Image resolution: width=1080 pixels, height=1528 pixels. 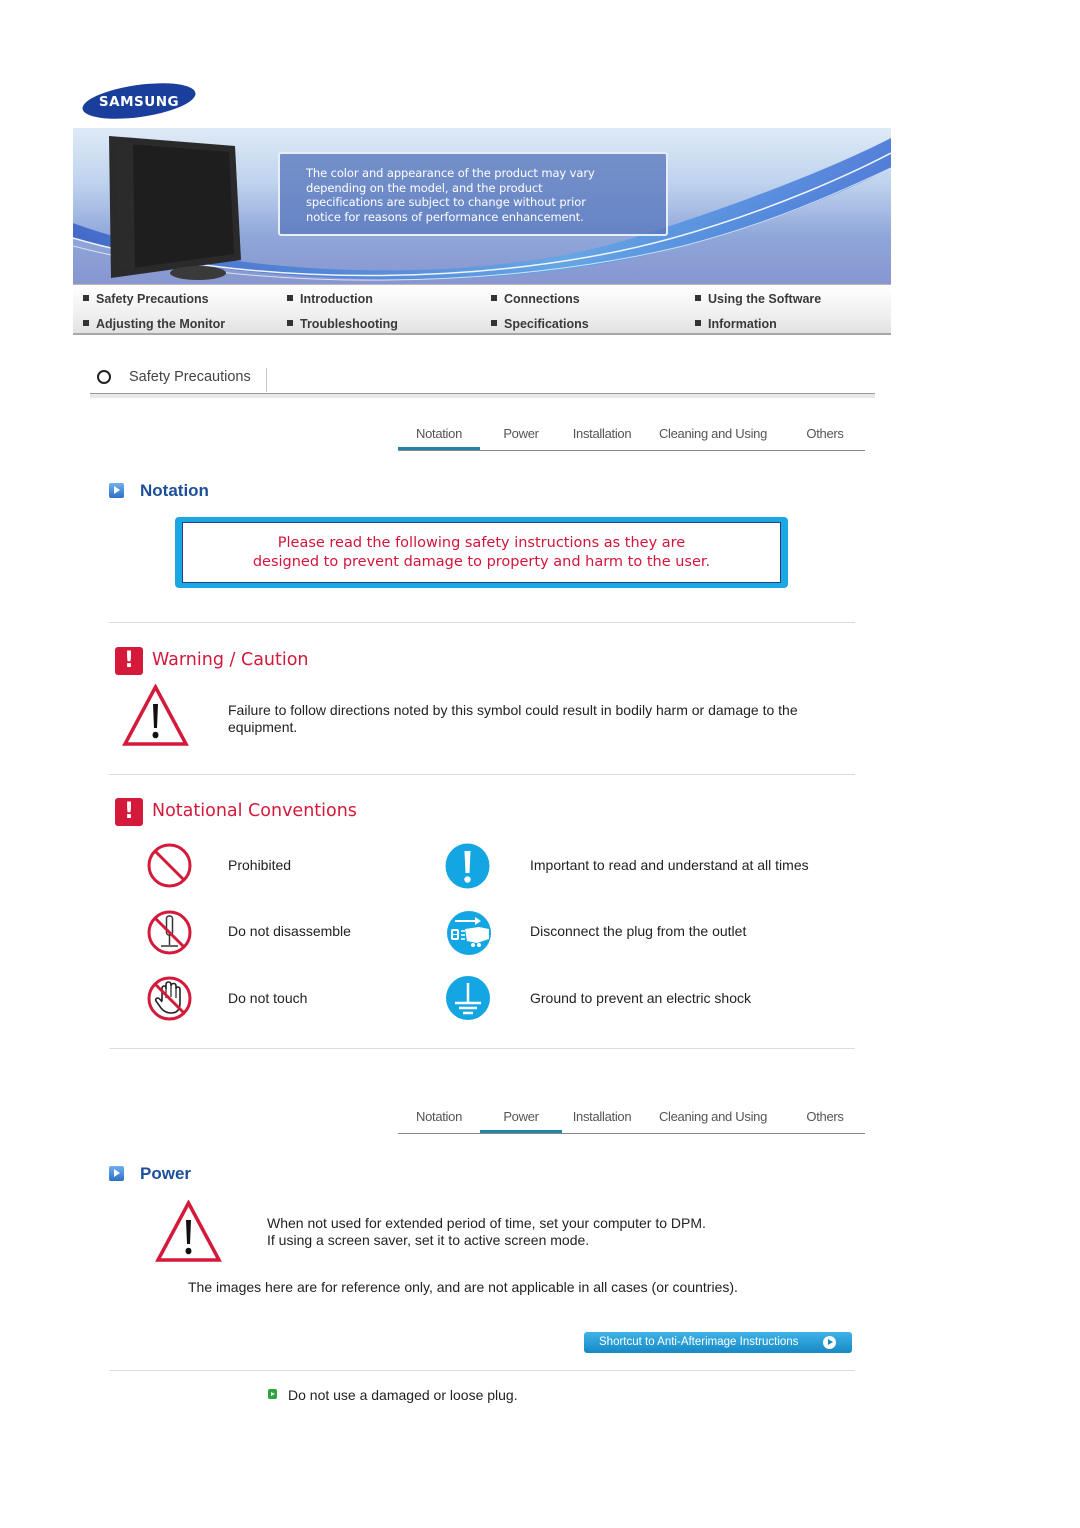 What do you see at coordinates (268, 998) in the screenshot?
I see `convention-label: Do not touch` at bounding box center [268, 998].